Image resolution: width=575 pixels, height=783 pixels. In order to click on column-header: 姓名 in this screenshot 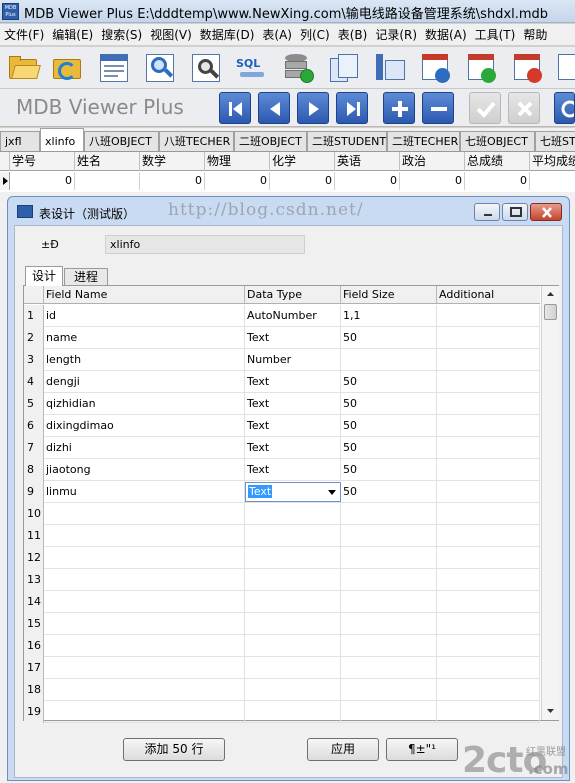, I will do `click(107, 161)`.